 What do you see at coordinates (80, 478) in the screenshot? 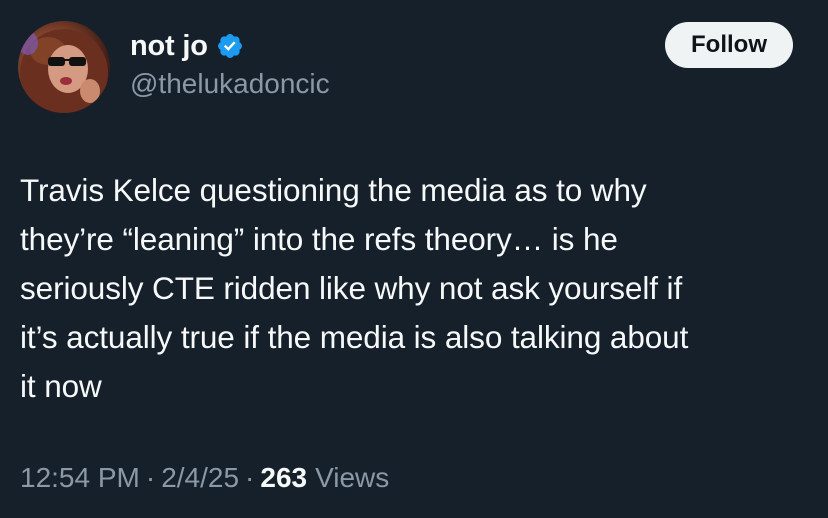
I see `tweet-time: 12:54 PM` at bounding box center [80, 478].